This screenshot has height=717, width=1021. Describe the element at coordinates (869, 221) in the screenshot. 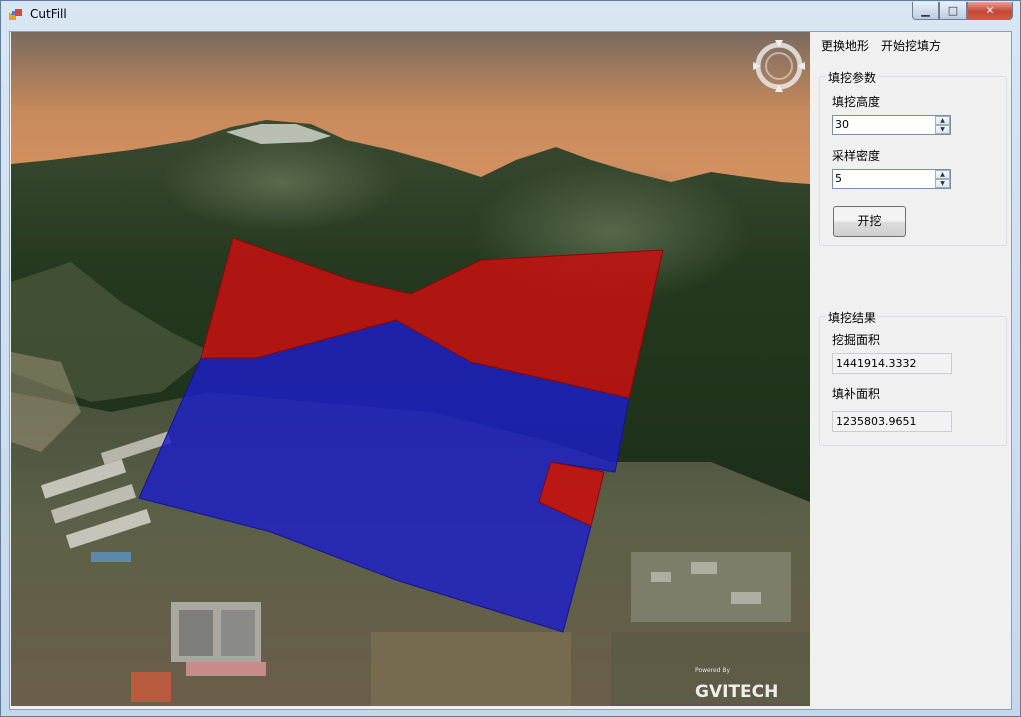

I see `run-cut-button: 开挖` at that location.